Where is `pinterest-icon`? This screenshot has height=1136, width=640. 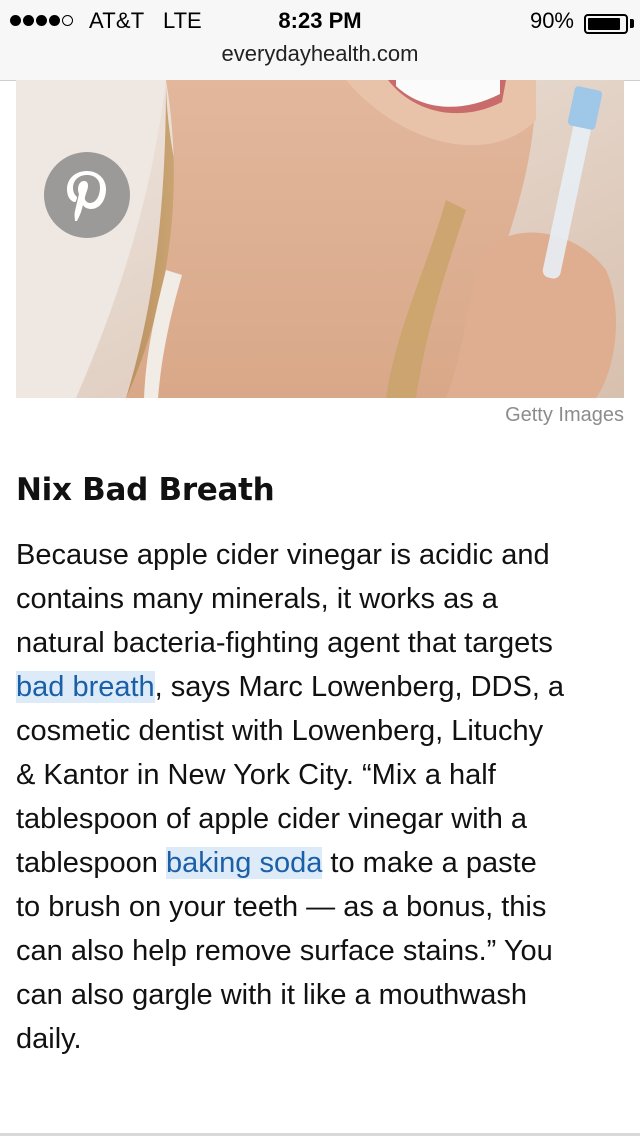
pinterest-icon is located at coordinates (86, 196).